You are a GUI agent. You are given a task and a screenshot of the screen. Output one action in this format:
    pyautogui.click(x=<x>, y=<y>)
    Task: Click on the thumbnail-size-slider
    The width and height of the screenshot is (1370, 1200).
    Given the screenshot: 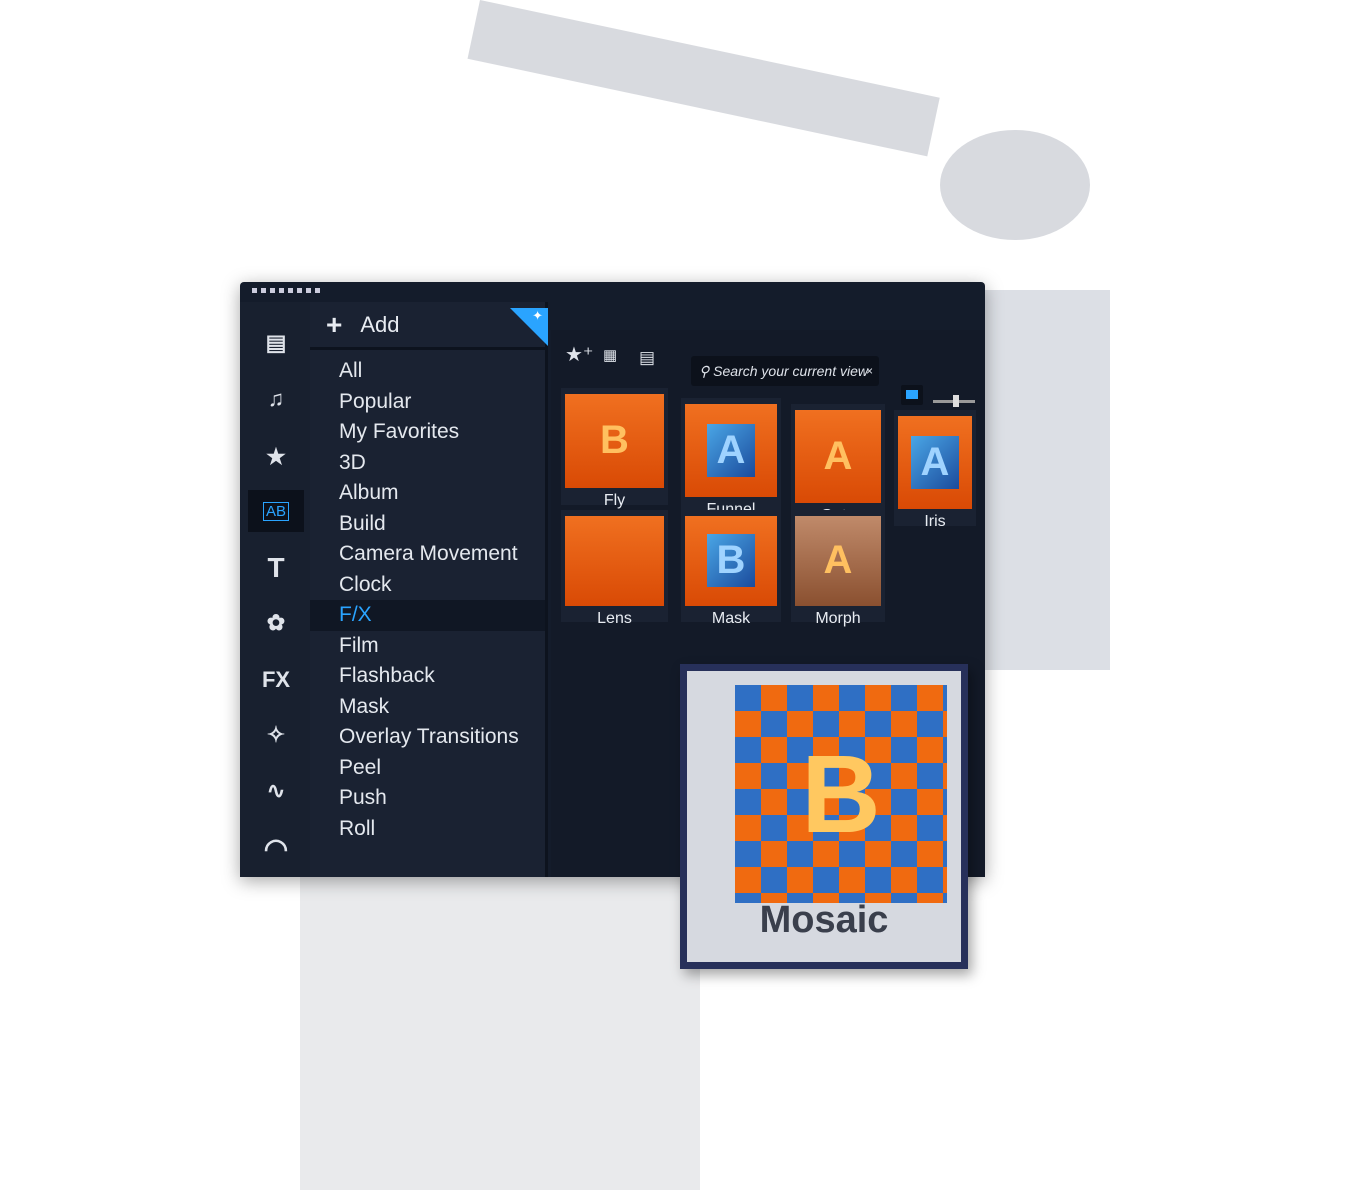 What is the action you would take?
    pyautogui.click(x=954, y=401)
    